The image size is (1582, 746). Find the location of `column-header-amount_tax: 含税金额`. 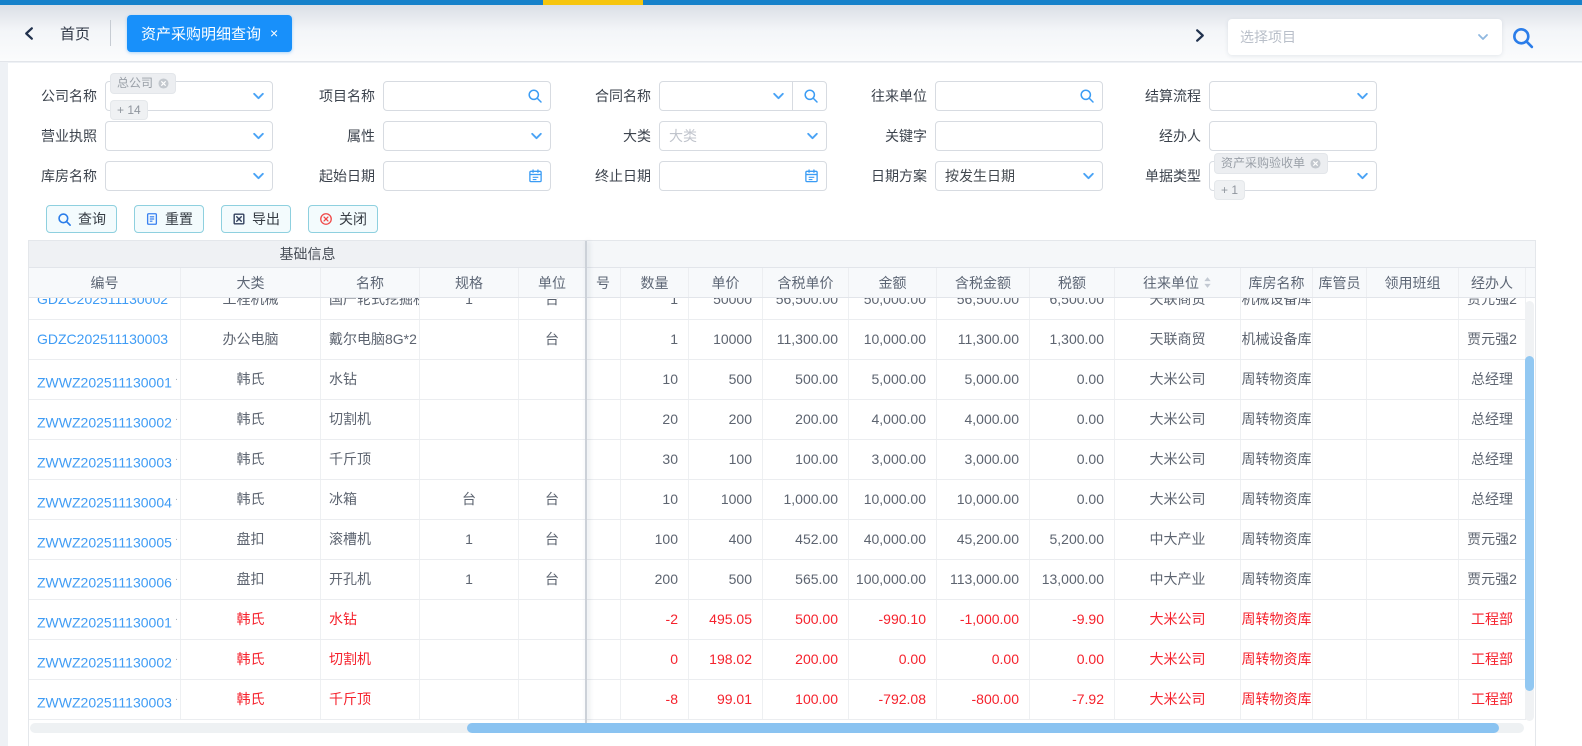

column-header-amount_tax: 含税金额 is located at coordinates (983, 282).